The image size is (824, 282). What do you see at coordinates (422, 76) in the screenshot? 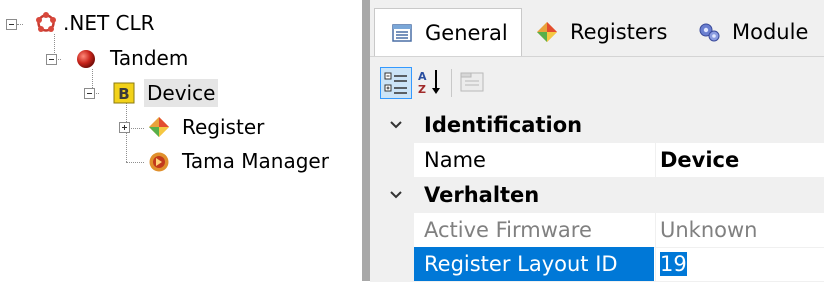
I see `svg-text: A` at bounding box center [422, 76].